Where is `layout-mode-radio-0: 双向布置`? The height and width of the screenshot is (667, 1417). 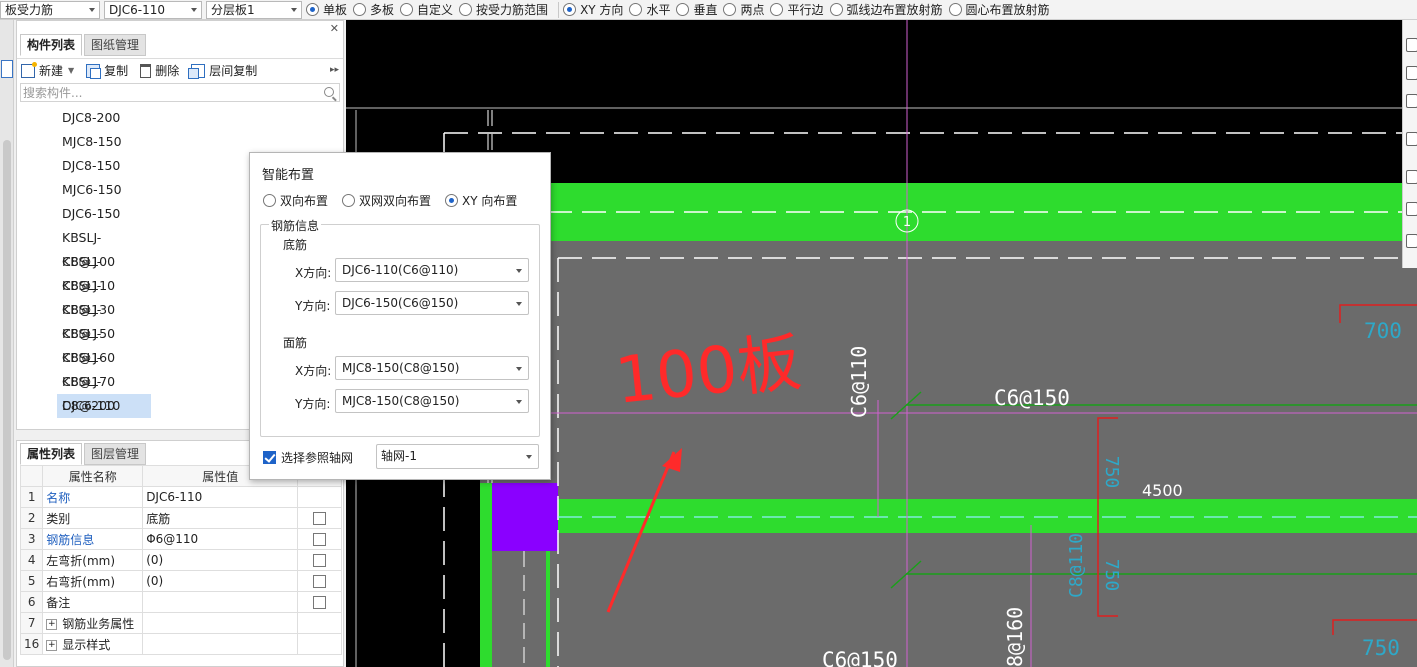
layout-mode-radio-0: 双向布置 is located at coordinates (295, 200).